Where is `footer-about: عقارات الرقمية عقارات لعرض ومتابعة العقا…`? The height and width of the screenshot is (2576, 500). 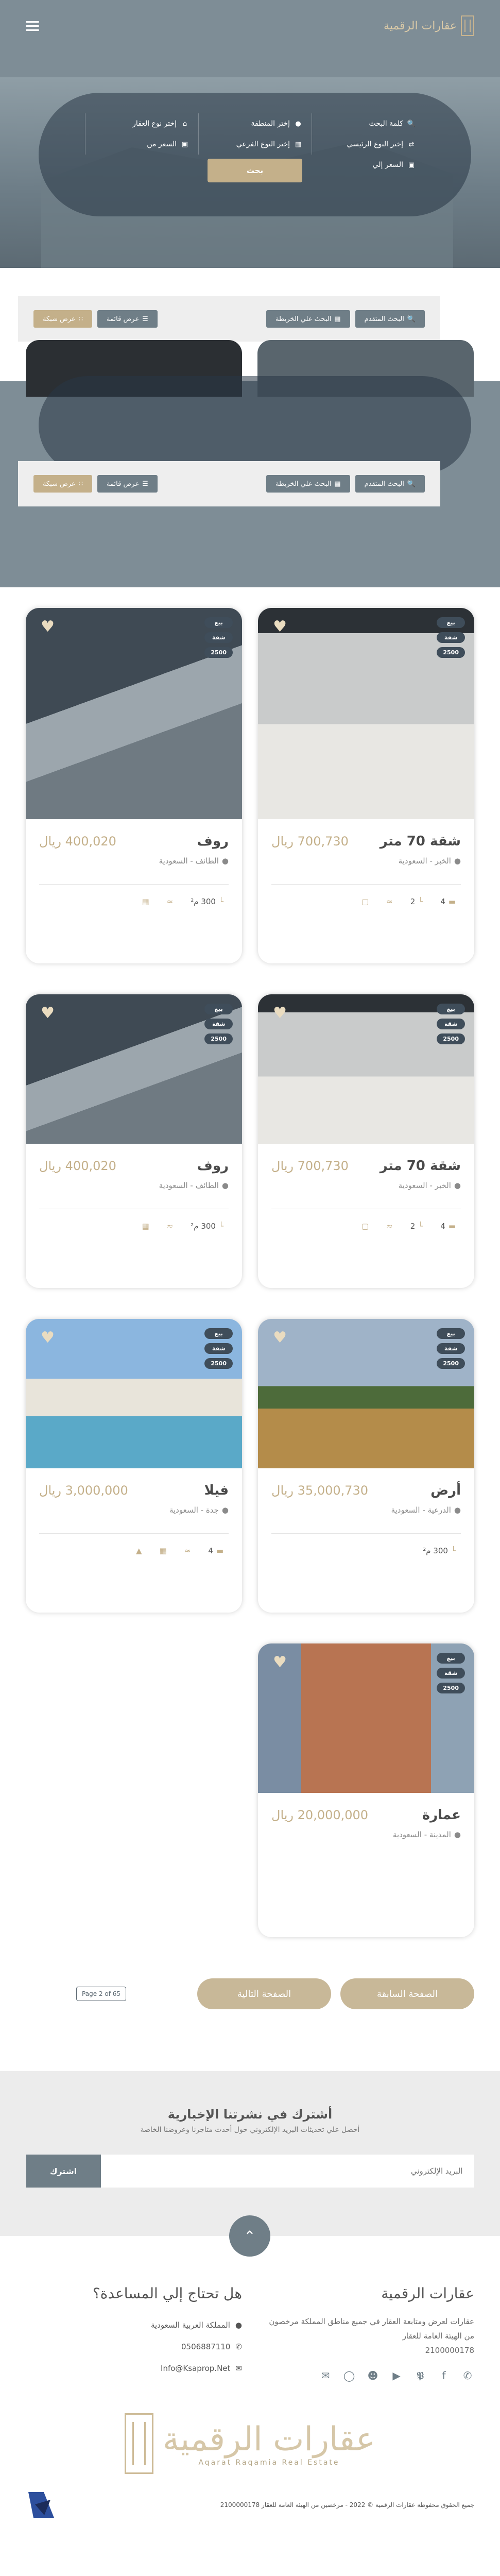
footer-about: عقارات الرقمية عقارات لعرض ومتابعة العقا… is located at coordinates (366, 2333).